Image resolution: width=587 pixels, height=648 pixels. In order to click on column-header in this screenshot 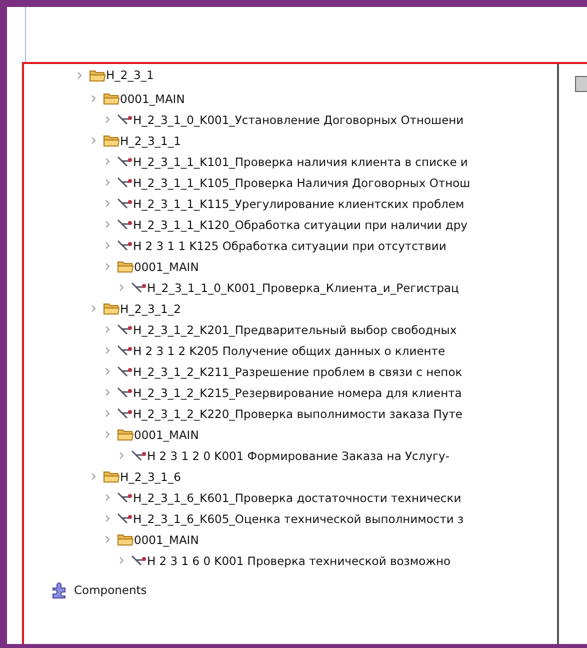, I will do `click(581, 84)`.